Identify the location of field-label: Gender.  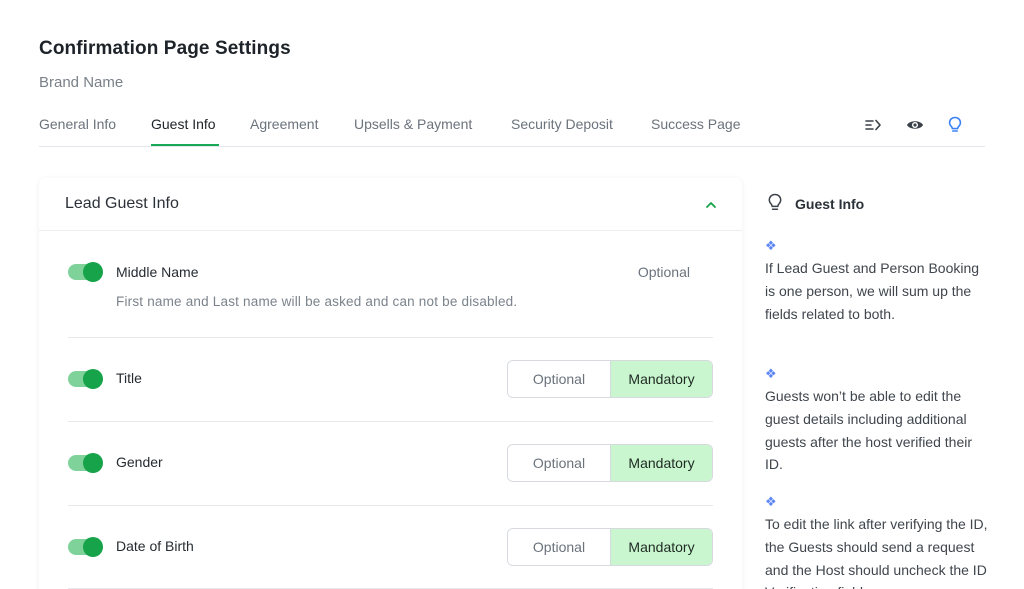
(139, 462).